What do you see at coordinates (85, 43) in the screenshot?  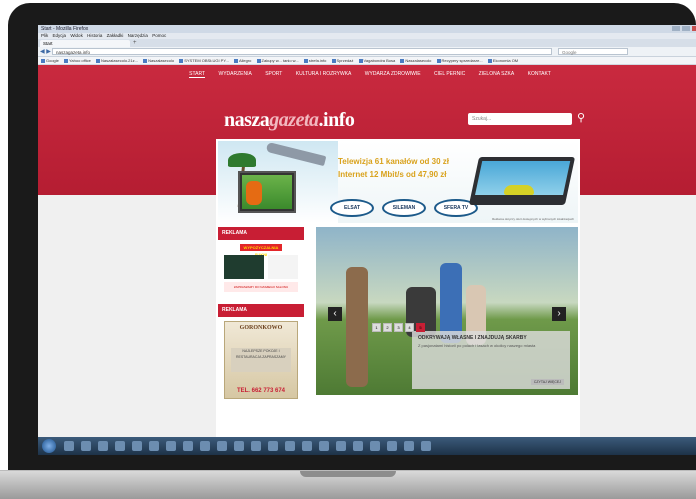 I see `browser-tab: Start` at bounding box center [85, 43].